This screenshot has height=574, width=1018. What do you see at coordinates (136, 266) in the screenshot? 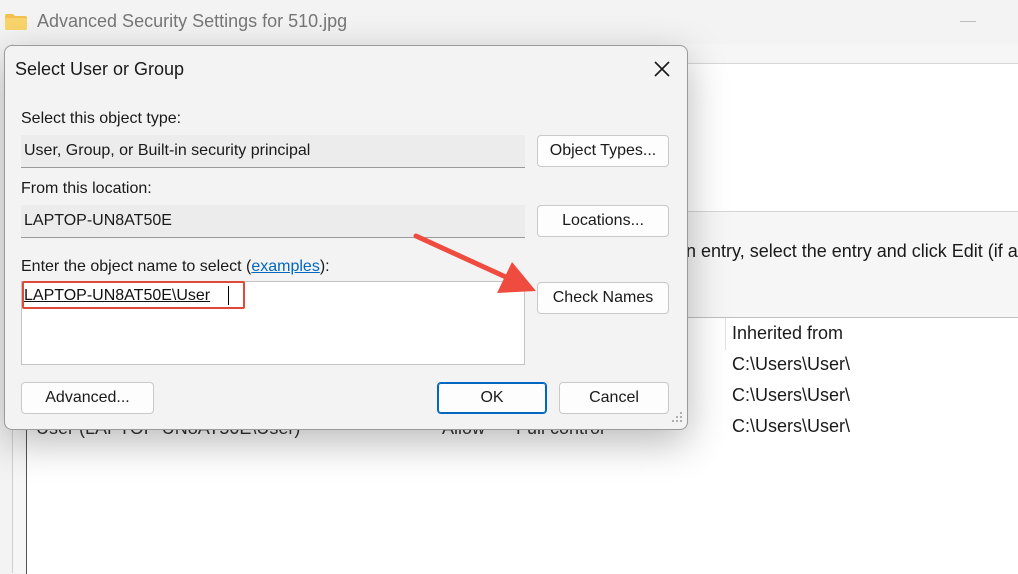
I see `object-name-label-prefix: Enter the object name to select (` at bounding box center [136, 266].